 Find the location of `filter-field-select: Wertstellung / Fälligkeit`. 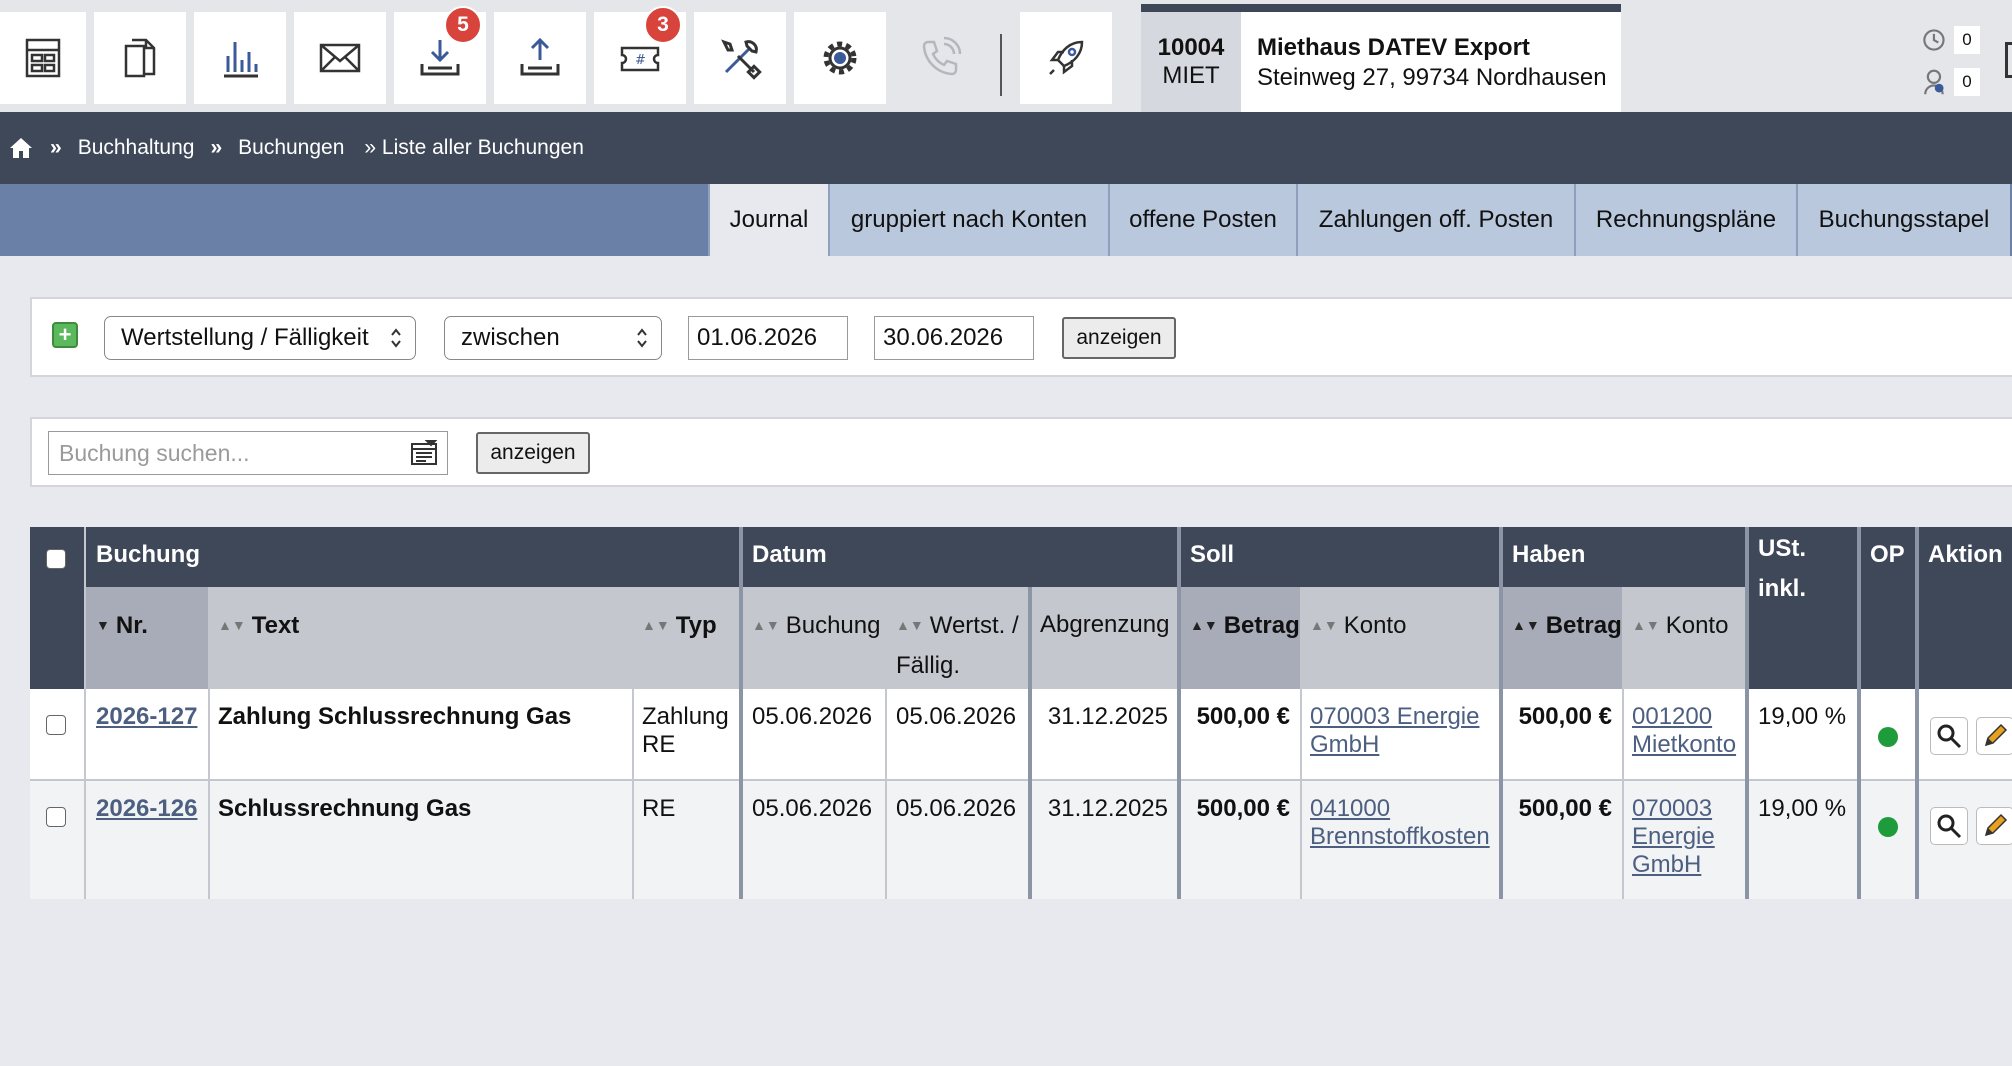

filter-field-select: Wertstellung / Fälligkeit is located at coordinates (260, 338).